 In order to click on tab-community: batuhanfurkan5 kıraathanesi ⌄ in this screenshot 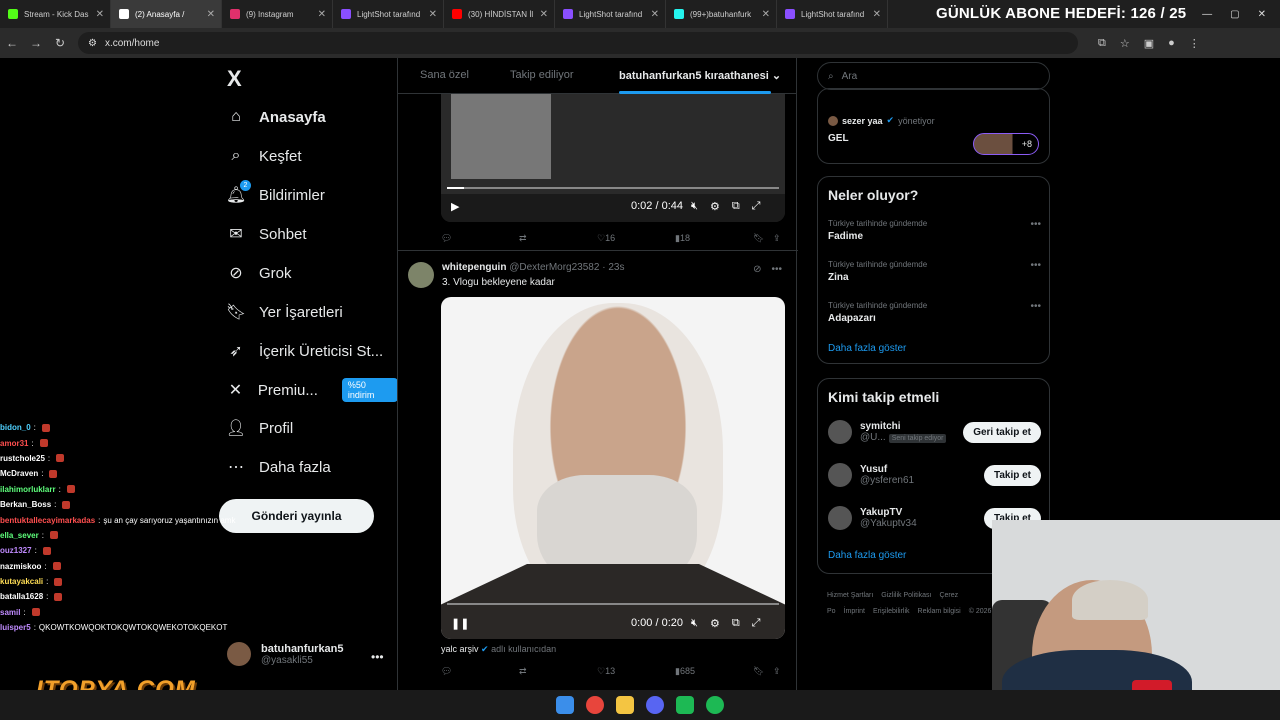, I will do `click(700, 75)`.